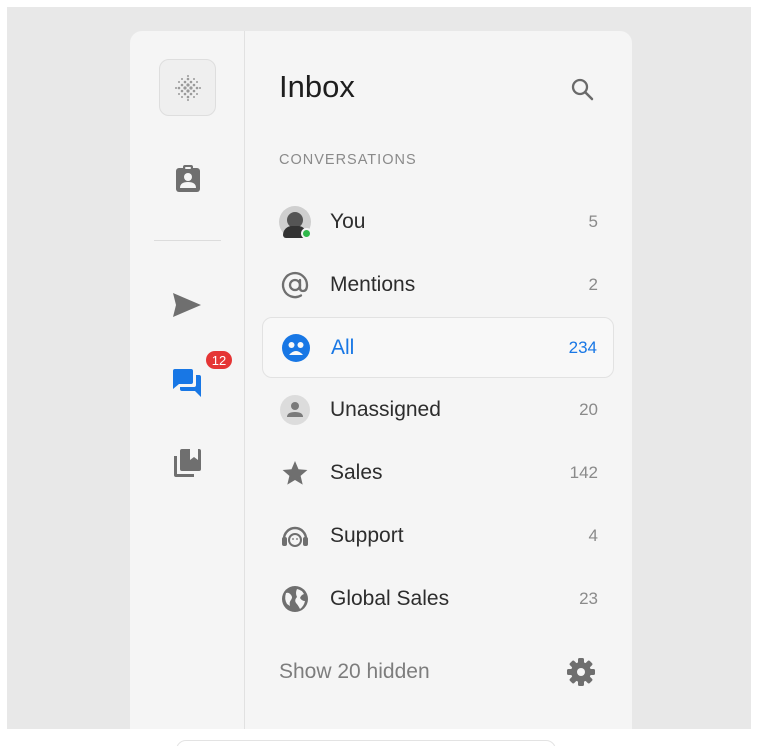 The width and height of the screenshot is (763, 746). What do you see at coordinates (438, 535) in the screenshot?
I see `list-item-support: Support 4` at bounding box center [438, 535].